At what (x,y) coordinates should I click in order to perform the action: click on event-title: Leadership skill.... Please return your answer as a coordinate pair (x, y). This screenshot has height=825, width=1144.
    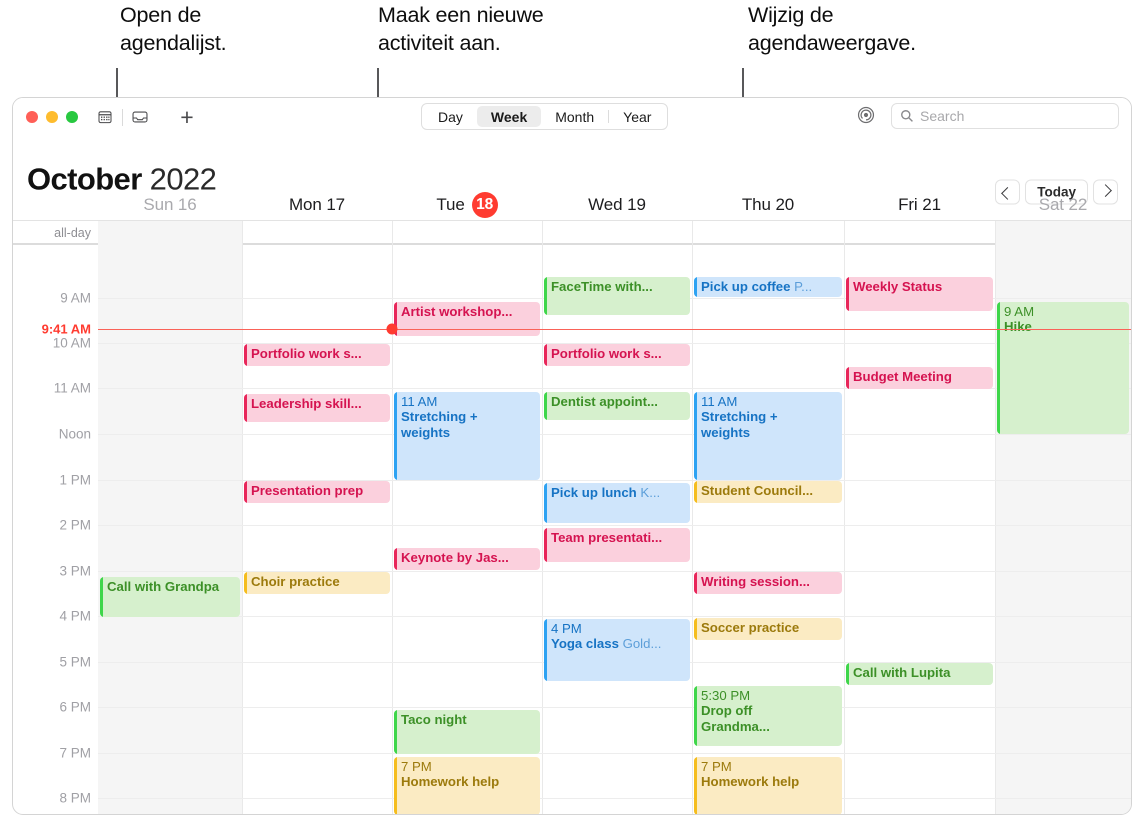
    Looking at the image, I should click on (306, 403).